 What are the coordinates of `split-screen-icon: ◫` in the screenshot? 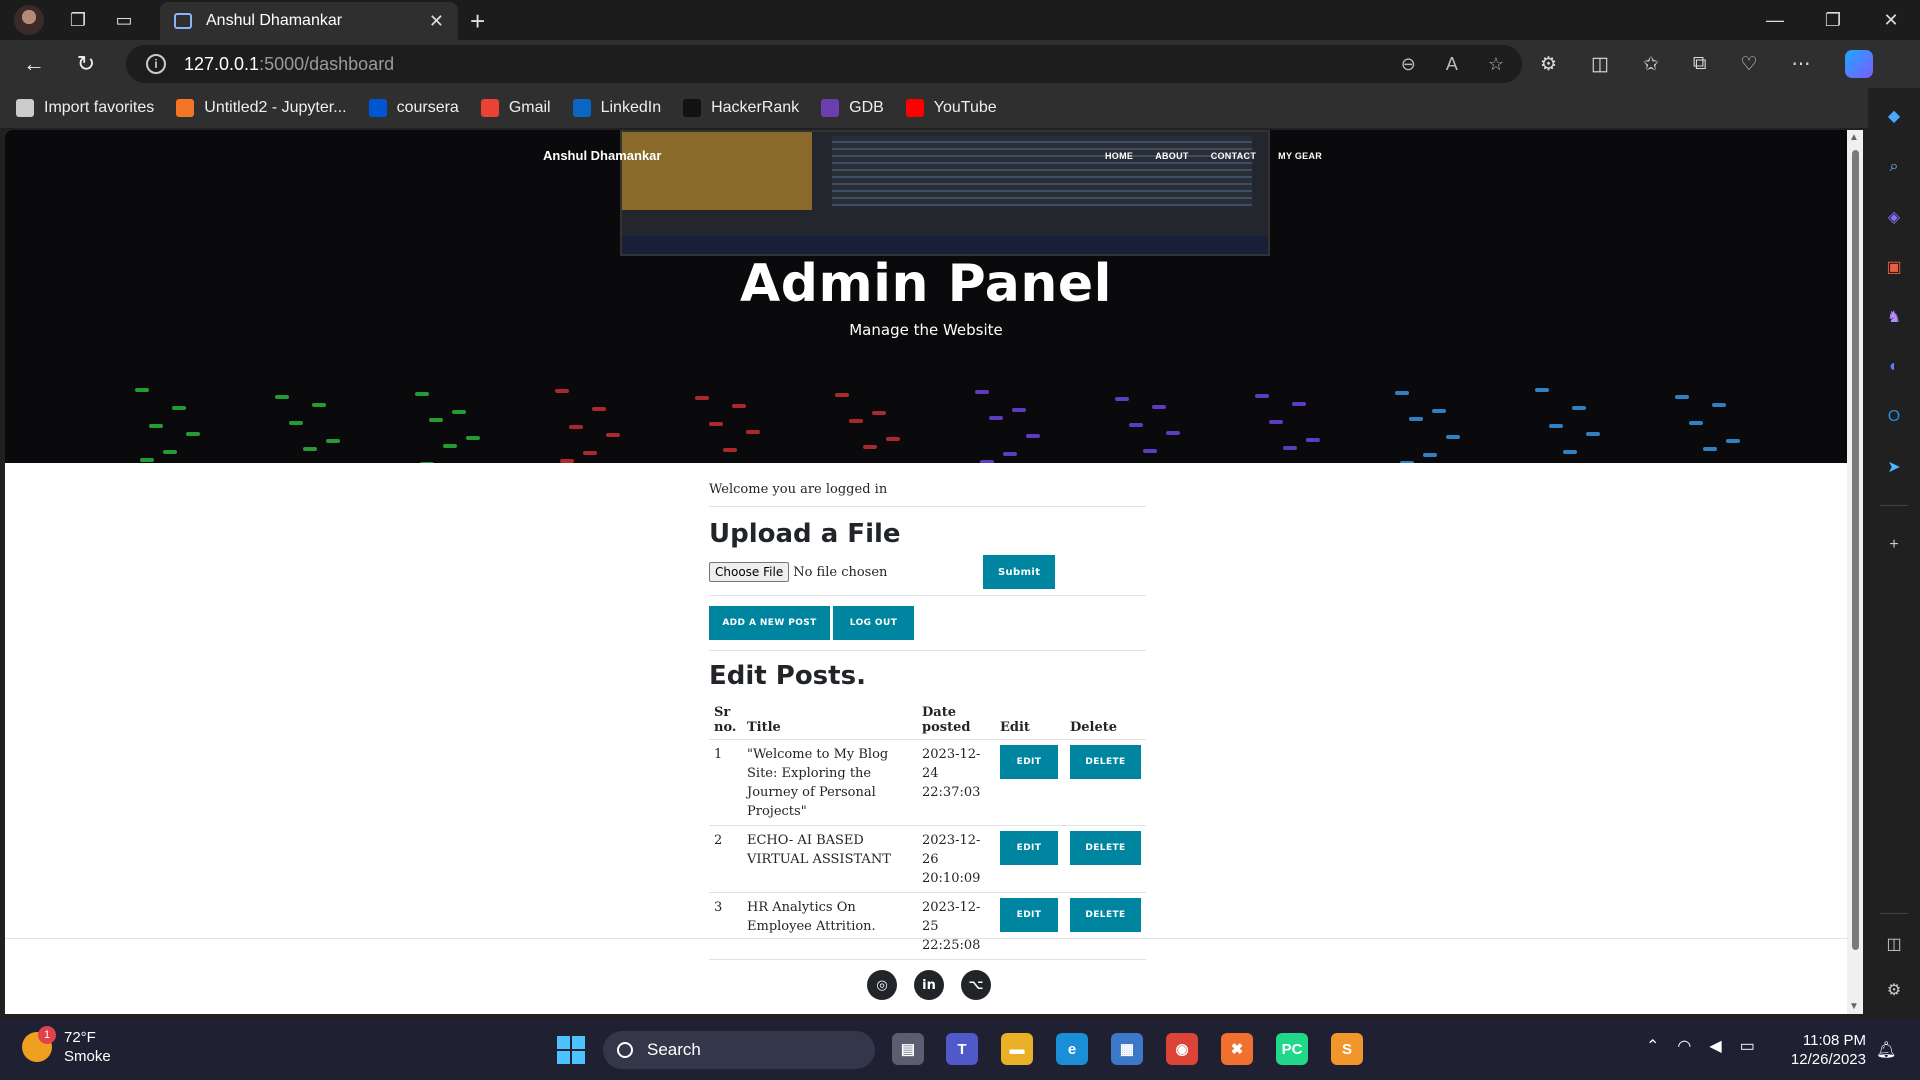 It's located at (1600, 64).